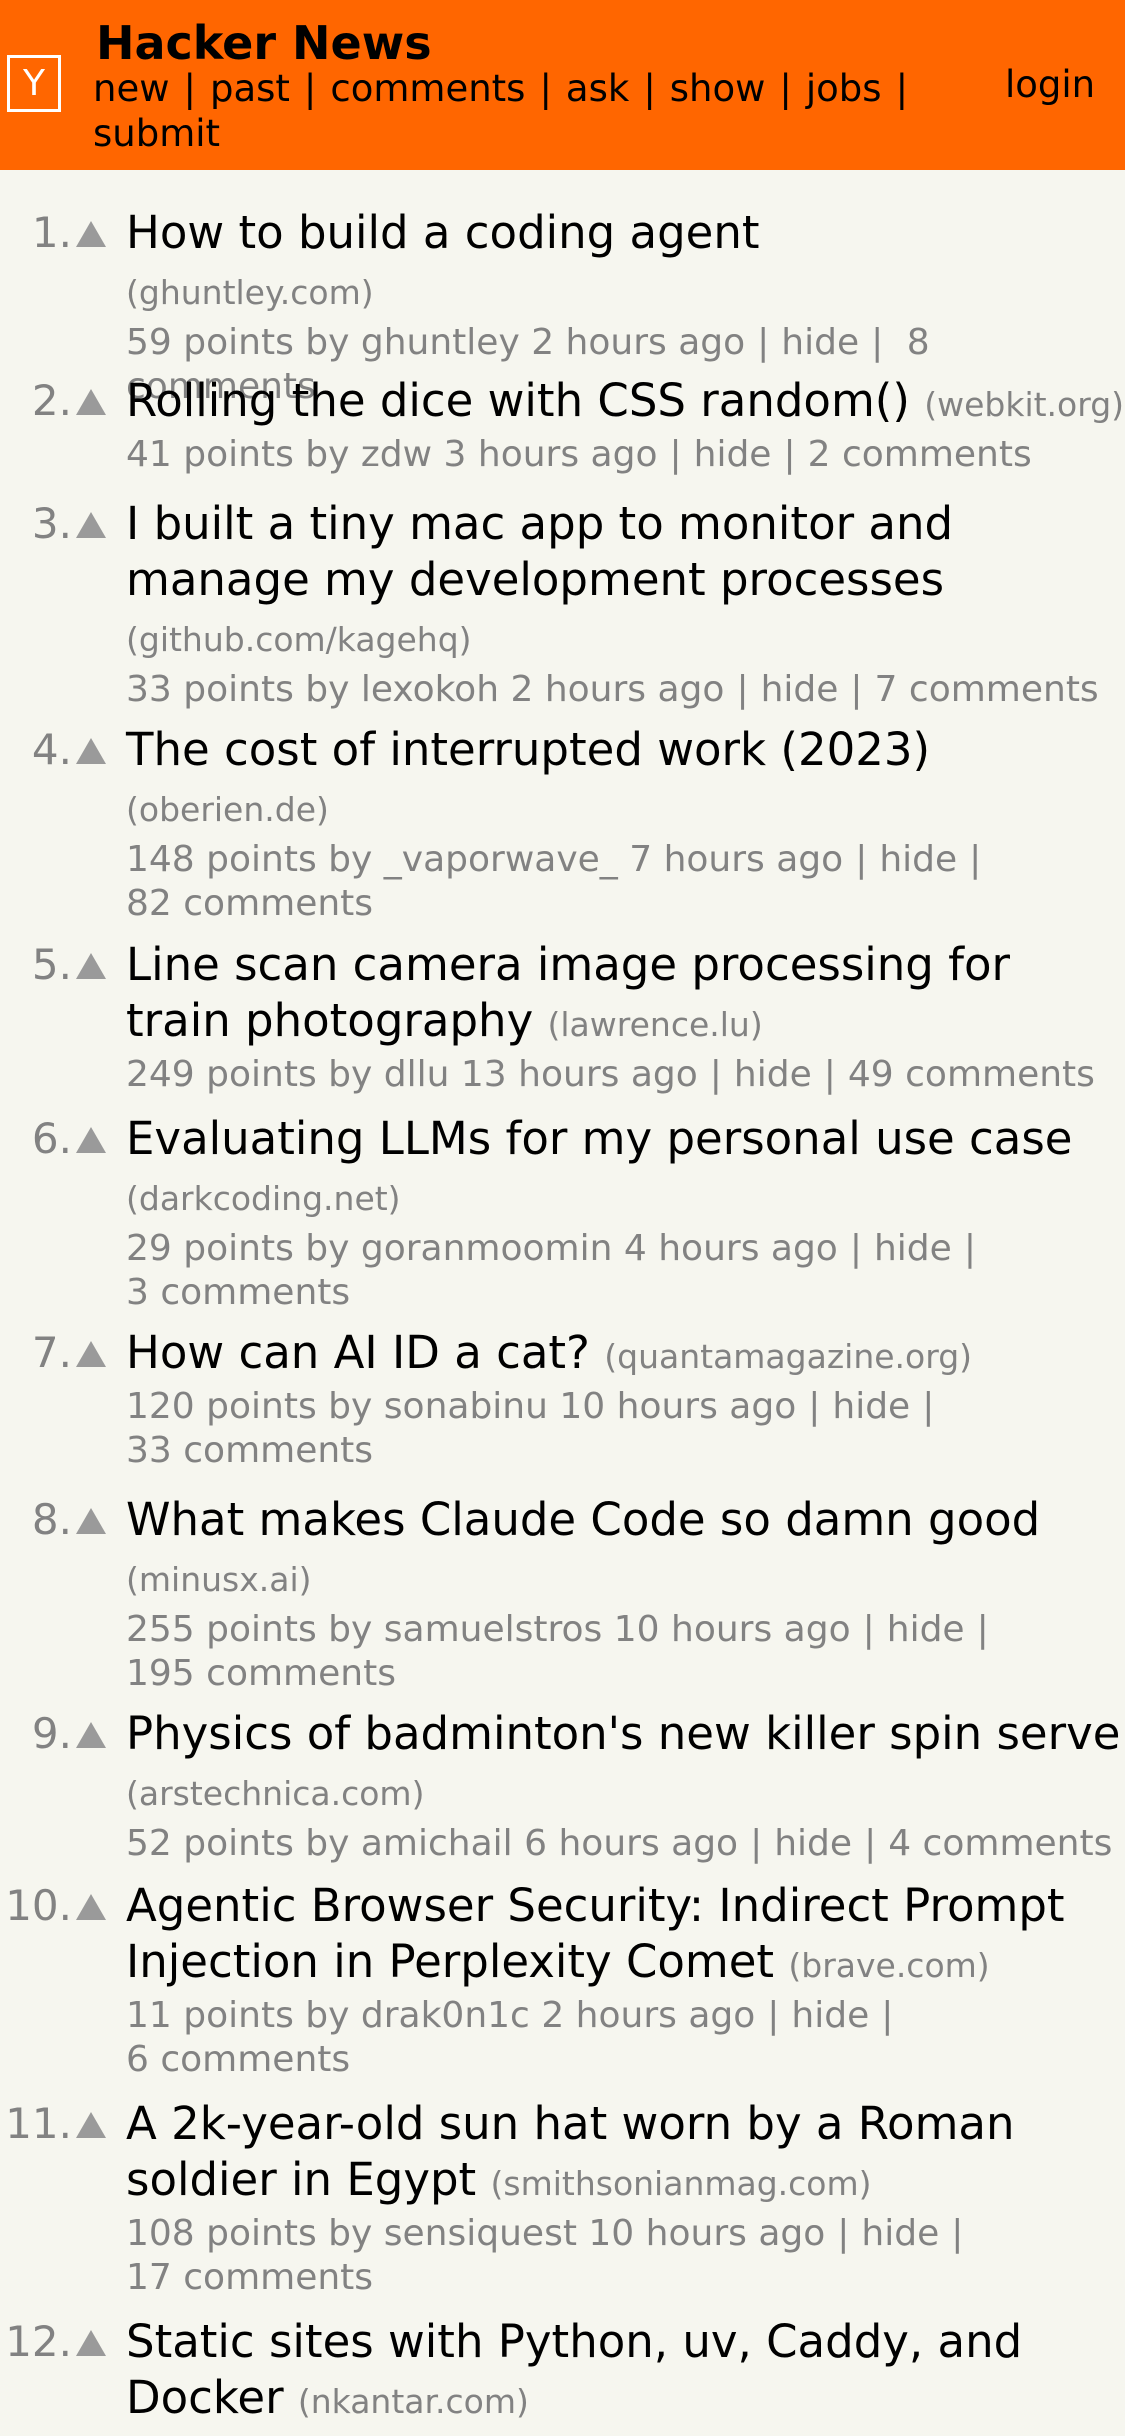 The height and width of the screenshot is (2436, 1125). Describe the element at coordinates (156, 133) in the screenshot. I see `nav-submit: submit` at that location.